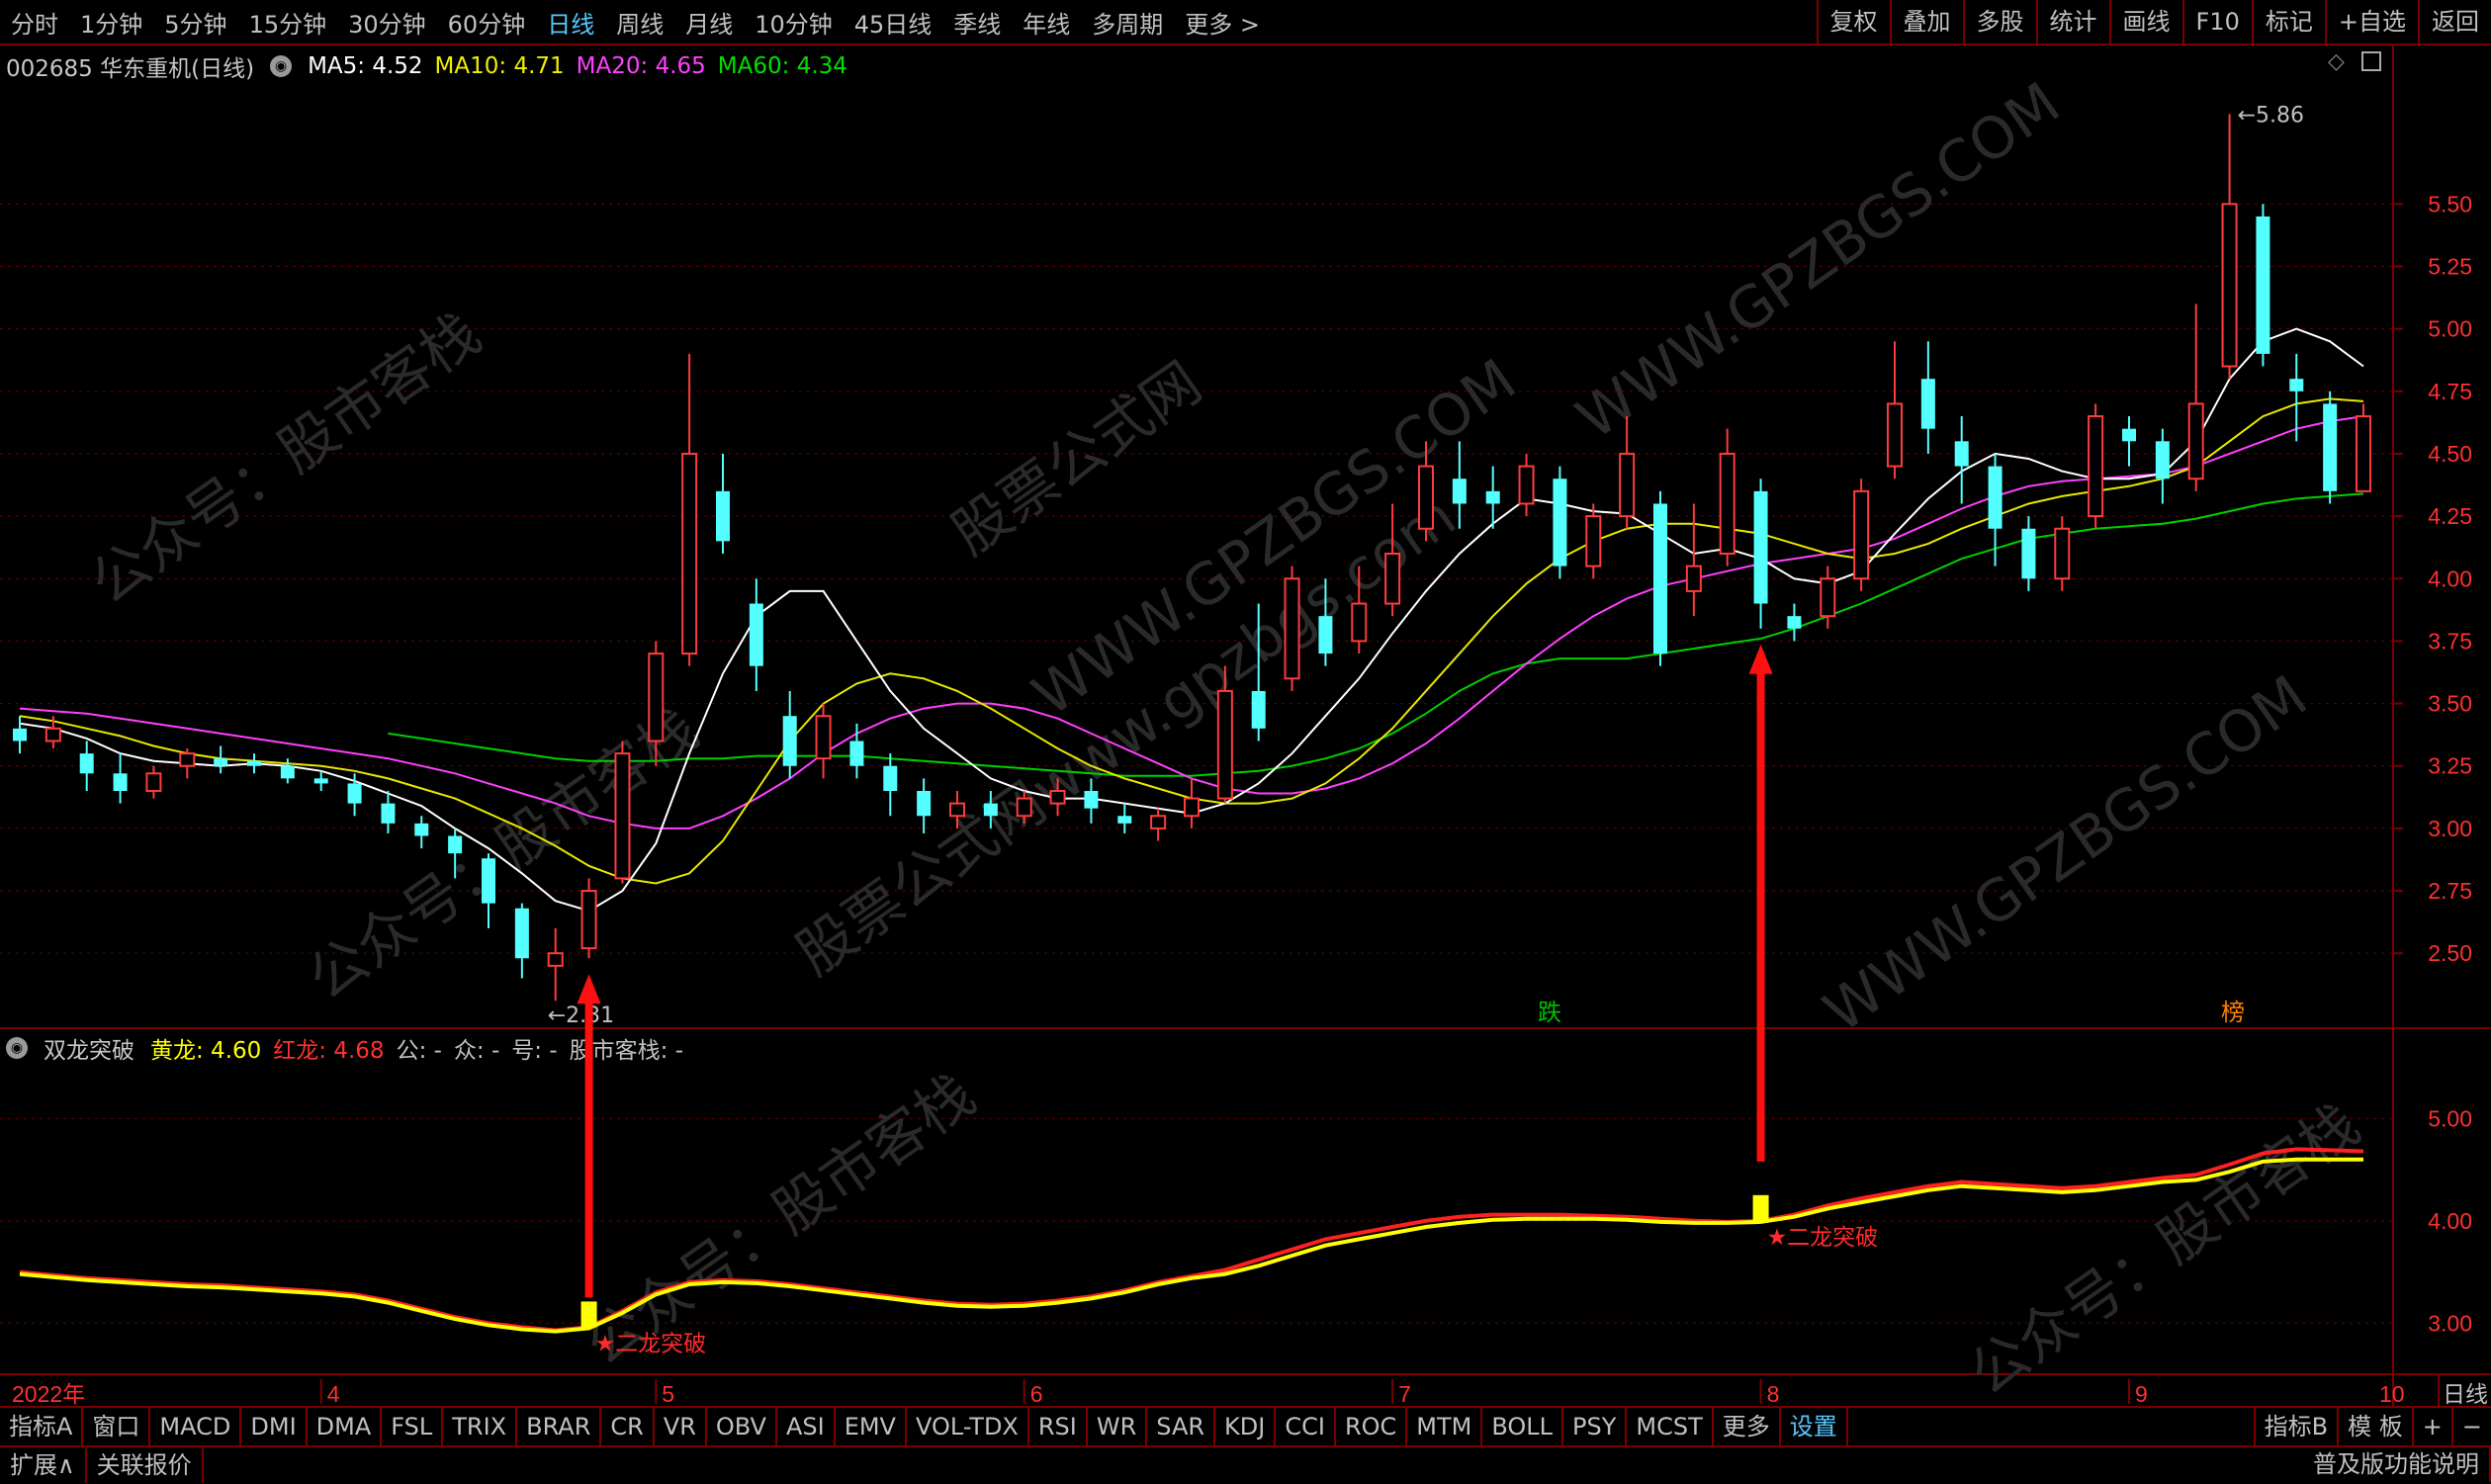 This screenshot has width=2491, height=1484. I want to click on low-label: ←2.31, so click(581, 1016).